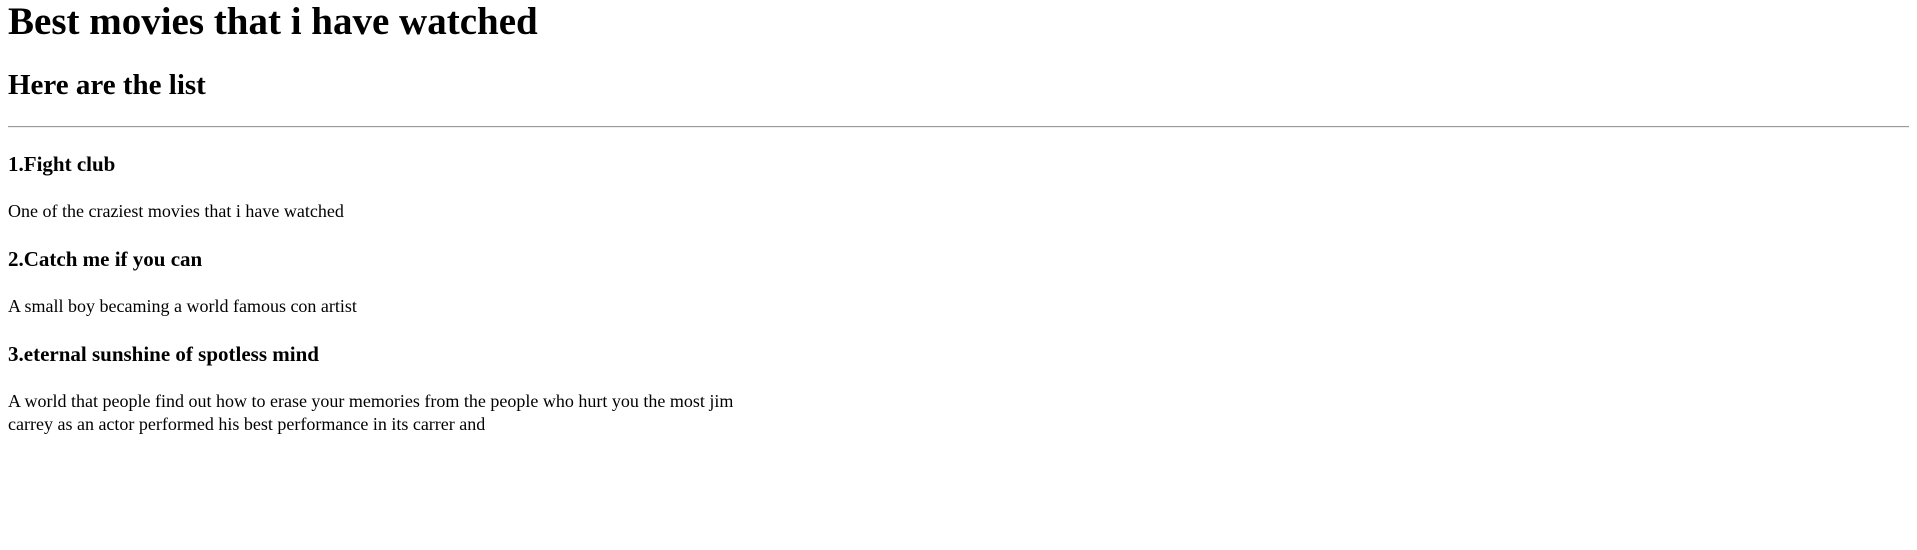 The width and height of the screenshot is (1917, 550). What do you see at coordinates (62, 164) in the screenshot?
I see `movie-heading: 1.Fight club` at bounding box center [62, 164].